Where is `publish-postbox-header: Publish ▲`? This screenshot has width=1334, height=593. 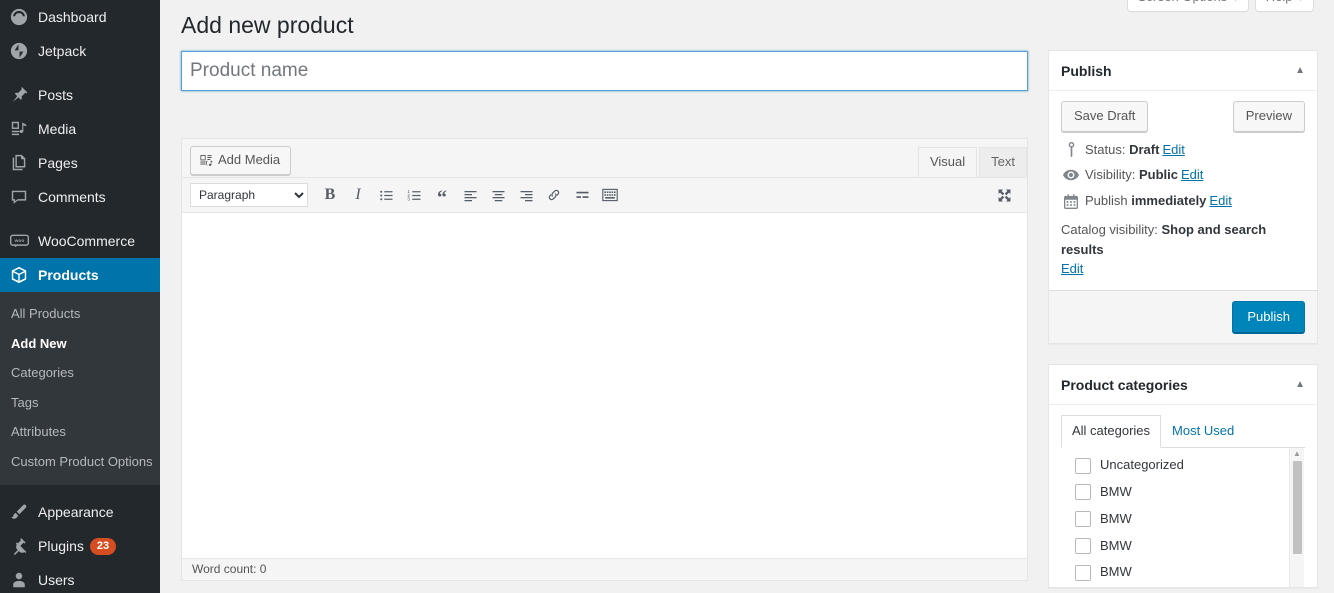
publish-postbox-header: Publish ▲ is located at coordinates (1183, 71).